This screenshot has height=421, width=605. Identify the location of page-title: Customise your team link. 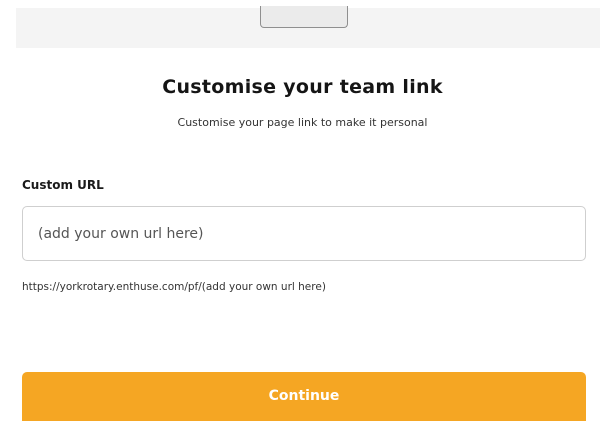
(302, 87).